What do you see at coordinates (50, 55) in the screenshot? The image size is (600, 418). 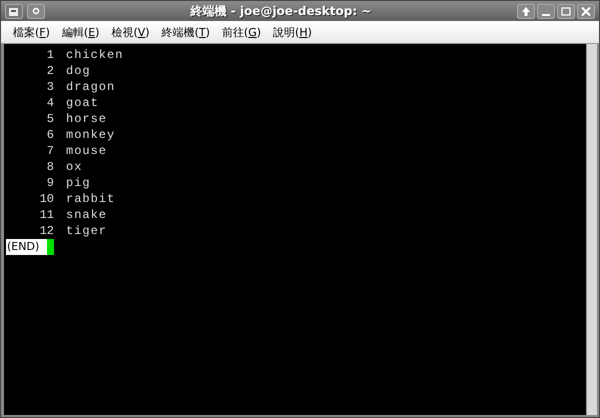 I see `line-number: 1` at bounding box center [50, 55].